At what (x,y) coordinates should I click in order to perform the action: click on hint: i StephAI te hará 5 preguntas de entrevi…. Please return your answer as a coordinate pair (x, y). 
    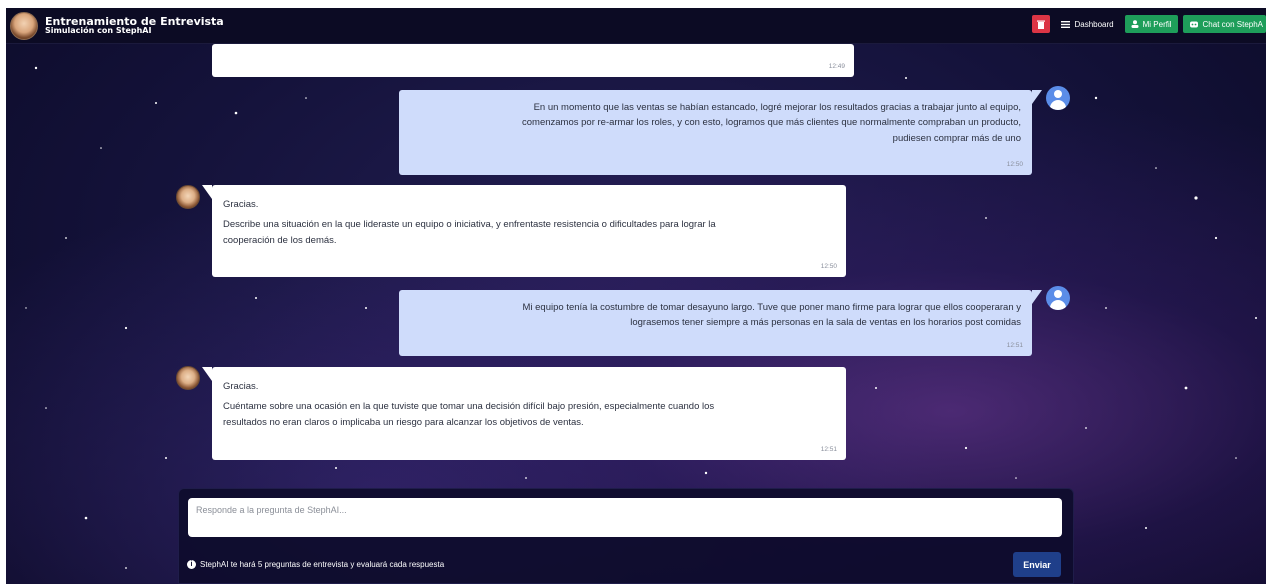
    Looking at the image, I should click on (315, 564).